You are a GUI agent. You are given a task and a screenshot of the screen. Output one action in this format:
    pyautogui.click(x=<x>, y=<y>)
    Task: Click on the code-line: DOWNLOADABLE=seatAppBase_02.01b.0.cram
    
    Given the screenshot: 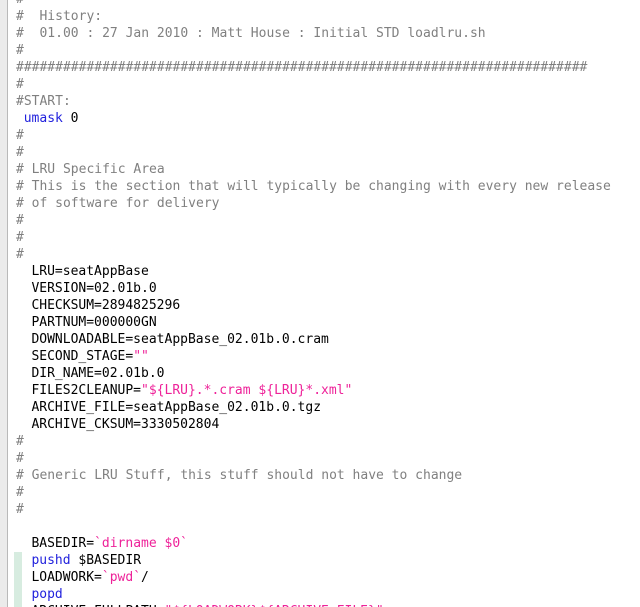 What is the action you would take?
    pyautogui.click(x=320, y=339)
    